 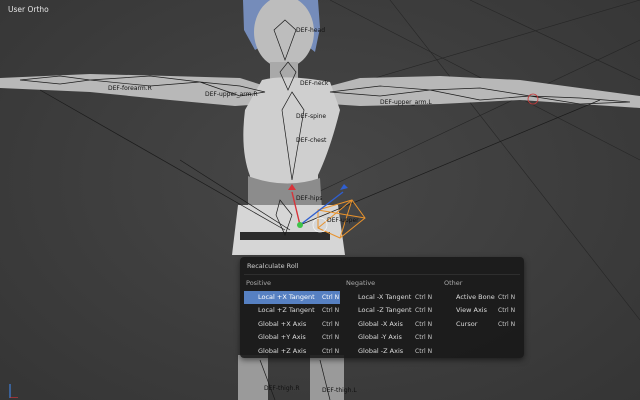 What do you see at coordinates (361, 283) in the screenshot?
I see `negative-header: Negative` at bounding box center [361, 283].